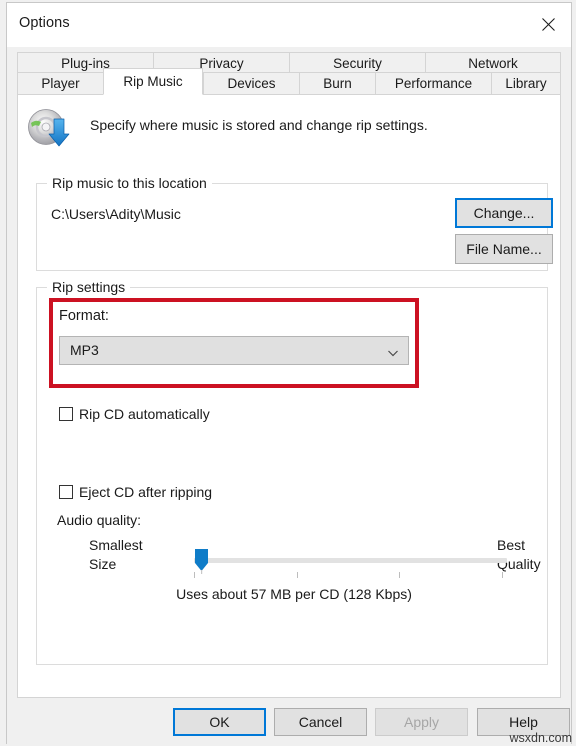 This screenshot has width=576, height=746. Describe the element at coordinates (99, 520) in the screenshot. I see `audio-quality-label: Audio quality:` at that location.